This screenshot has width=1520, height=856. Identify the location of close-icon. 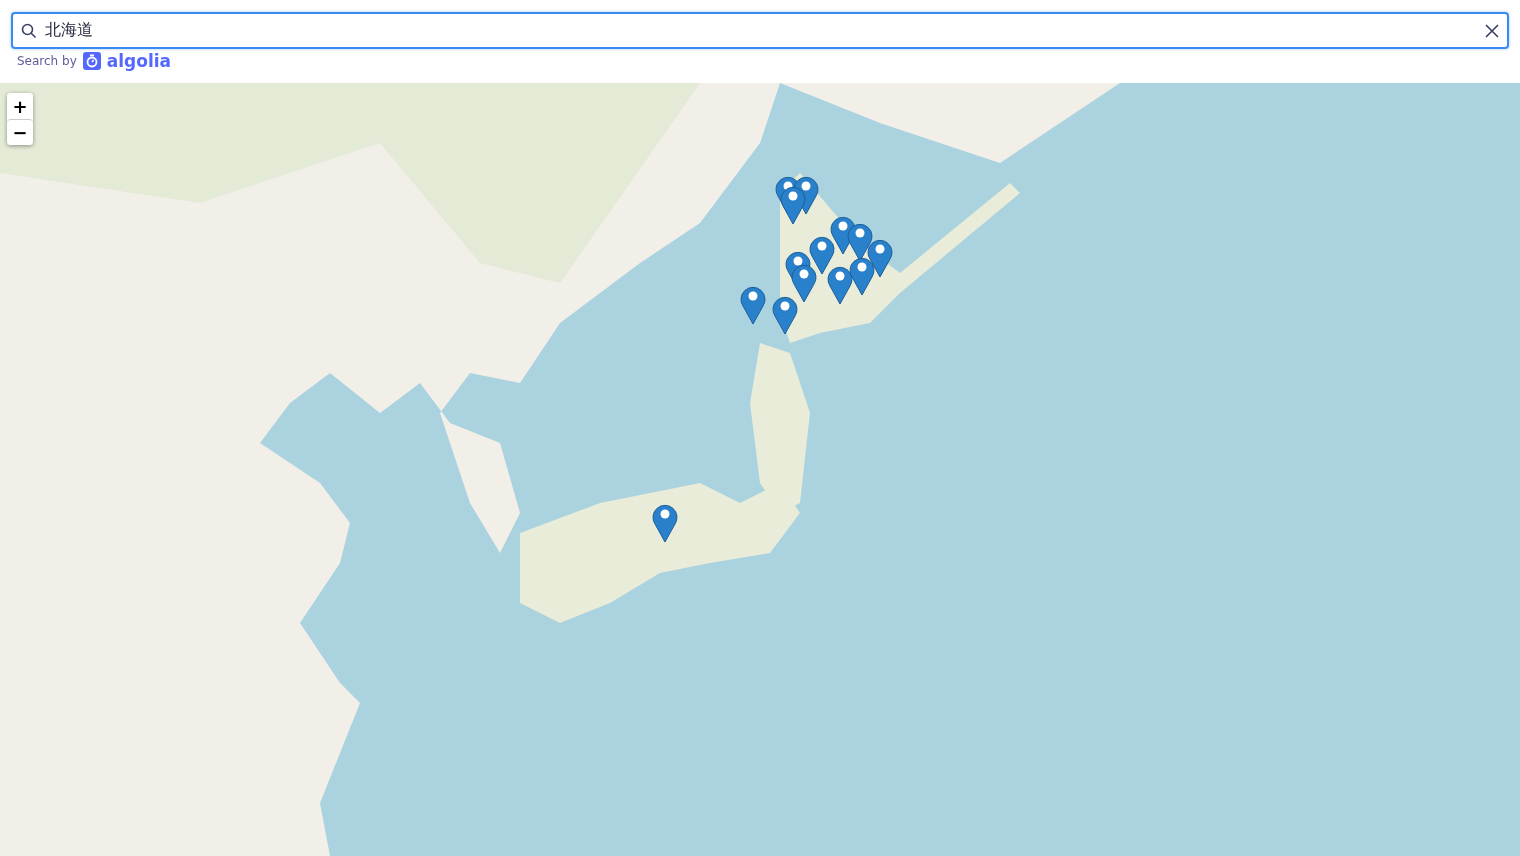
(1492, 30).